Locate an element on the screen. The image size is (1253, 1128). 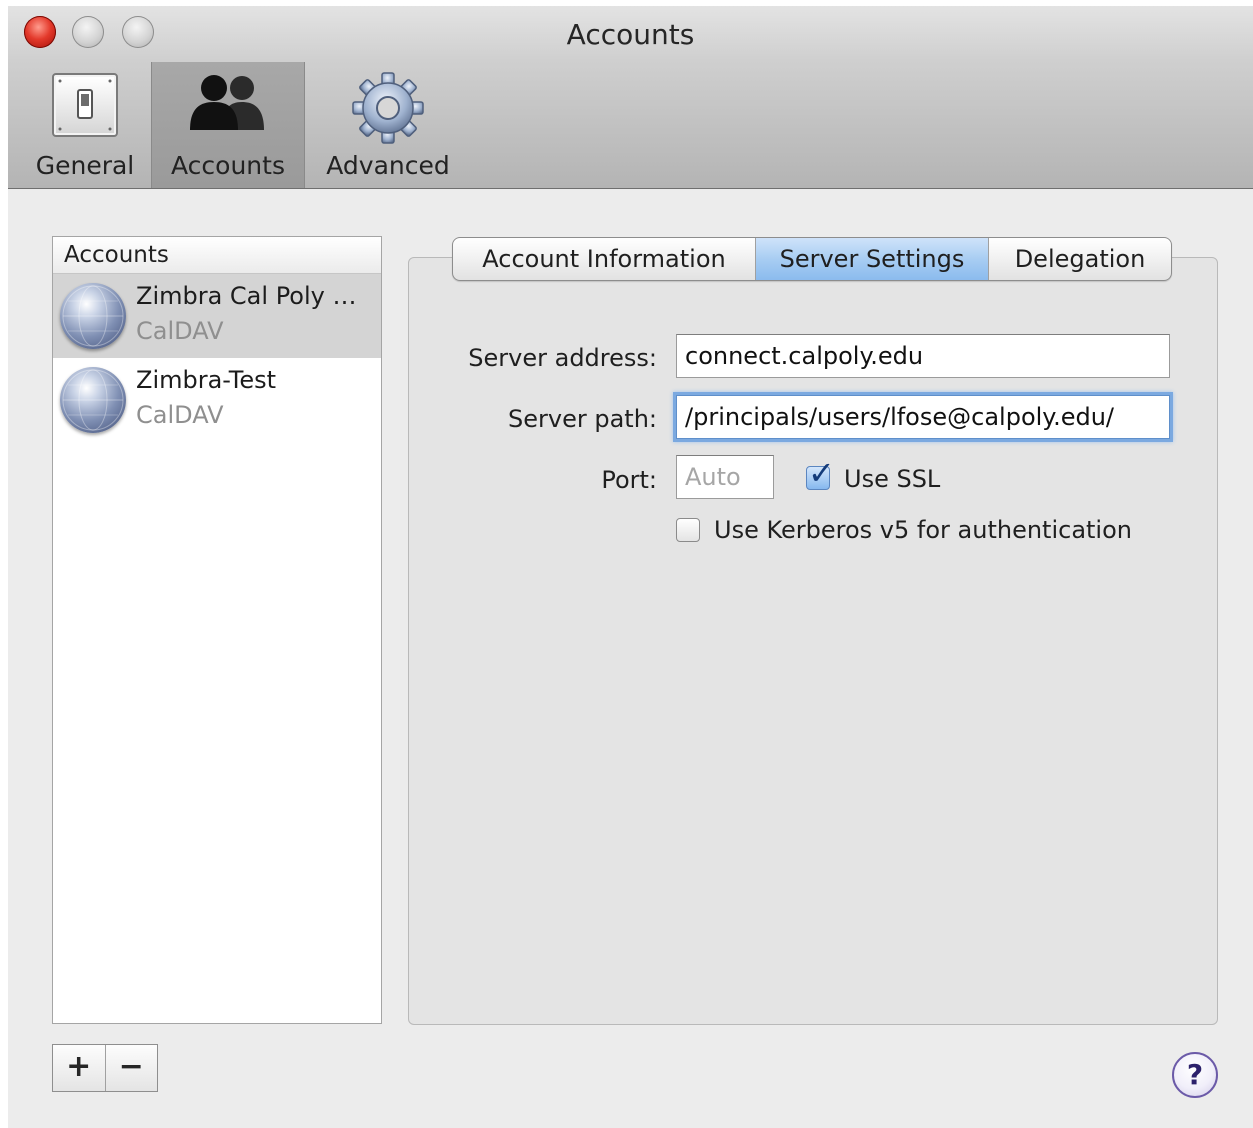
toolbar-general-label: General is located at coordinates (85, 165).